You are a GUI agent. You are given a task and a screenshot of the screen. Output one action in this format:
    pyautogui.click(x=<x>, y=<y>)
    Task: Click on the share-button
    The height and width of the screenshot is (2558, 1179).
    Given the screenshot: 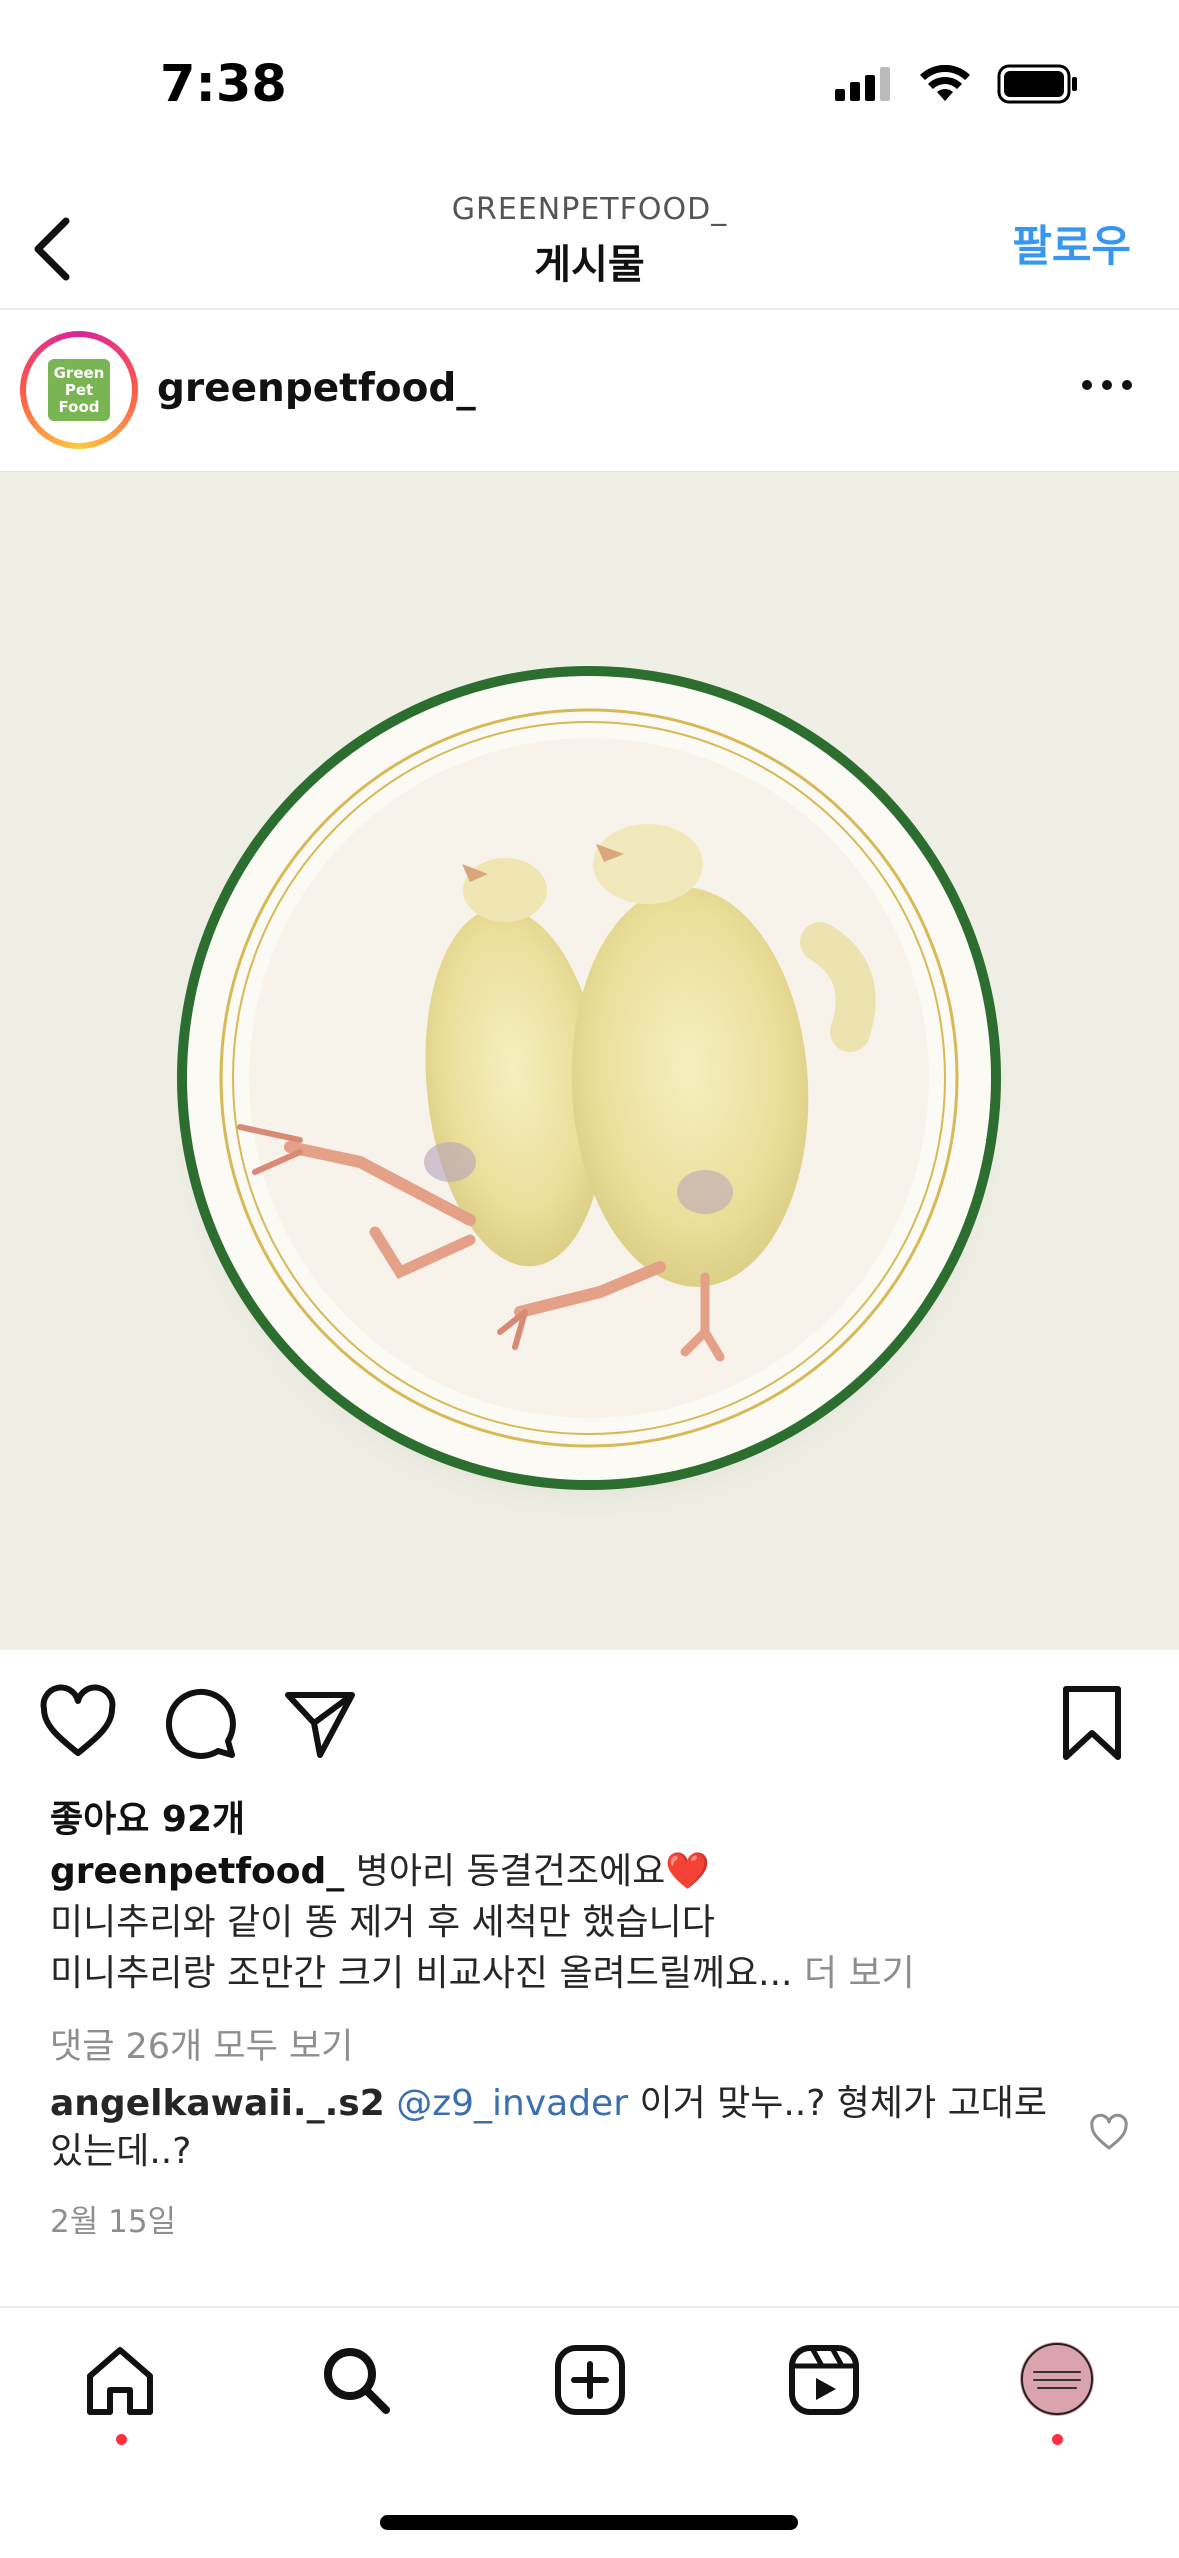 What is the action you would take?
    pyautogui.click(x=320, y=1723)
    